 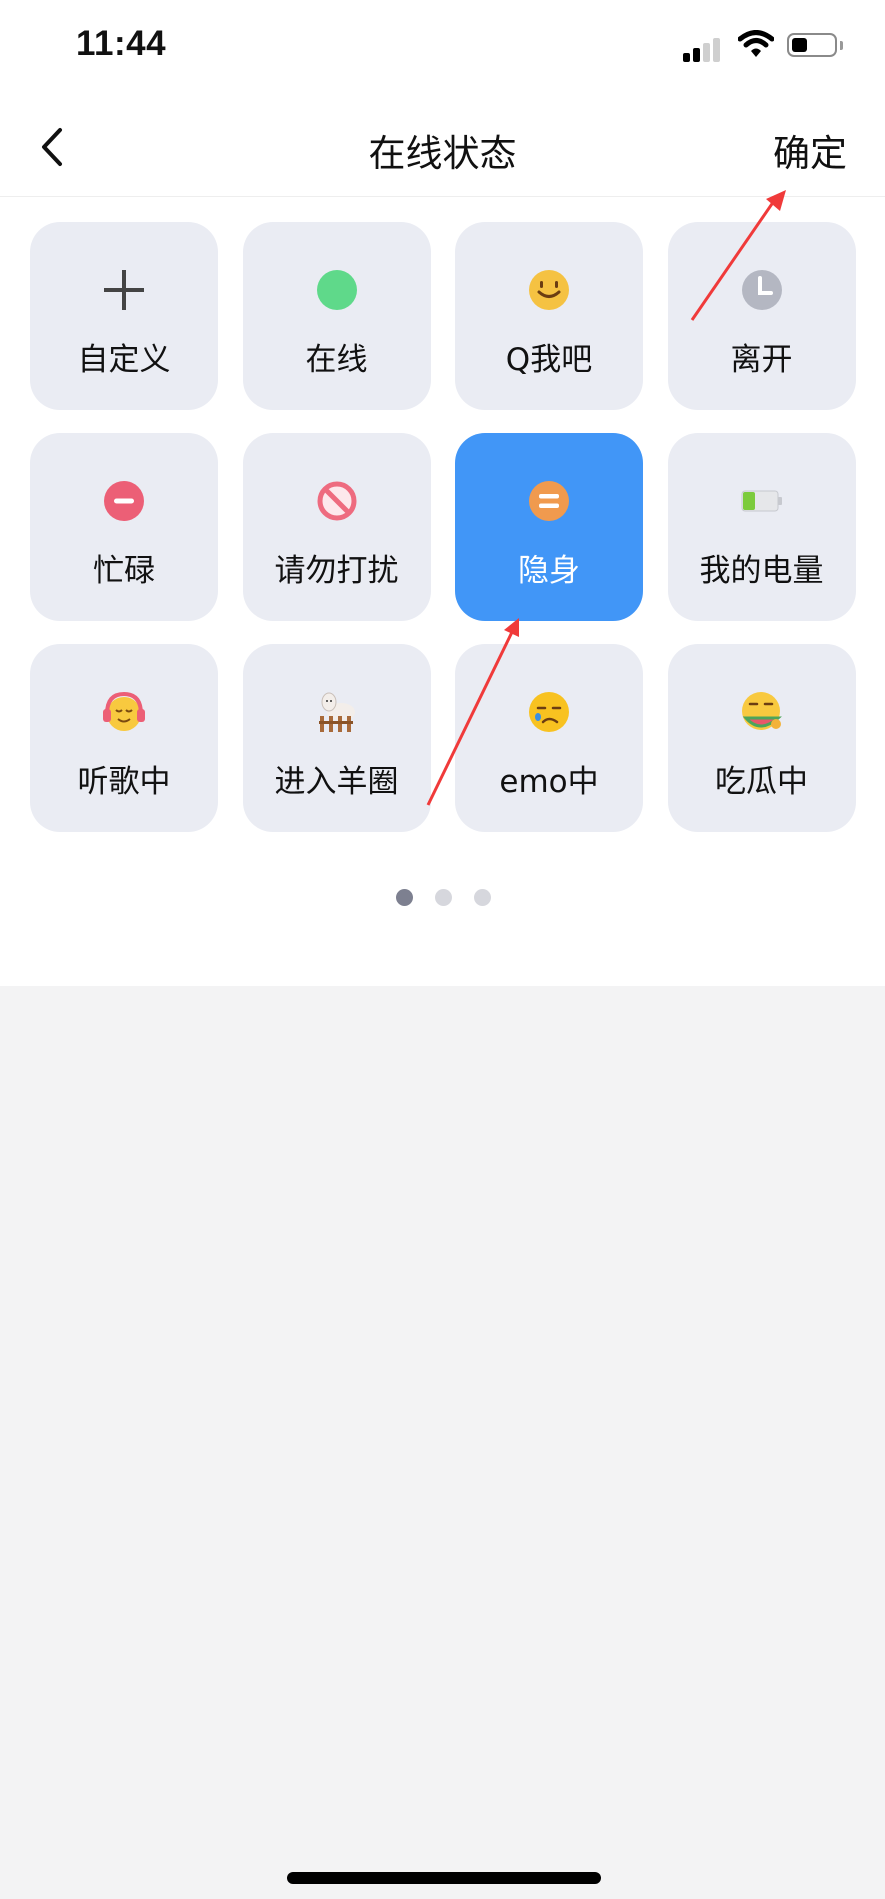 I want to click on status-tile-listening-music: 听歌中, so click(x=124, y=738).